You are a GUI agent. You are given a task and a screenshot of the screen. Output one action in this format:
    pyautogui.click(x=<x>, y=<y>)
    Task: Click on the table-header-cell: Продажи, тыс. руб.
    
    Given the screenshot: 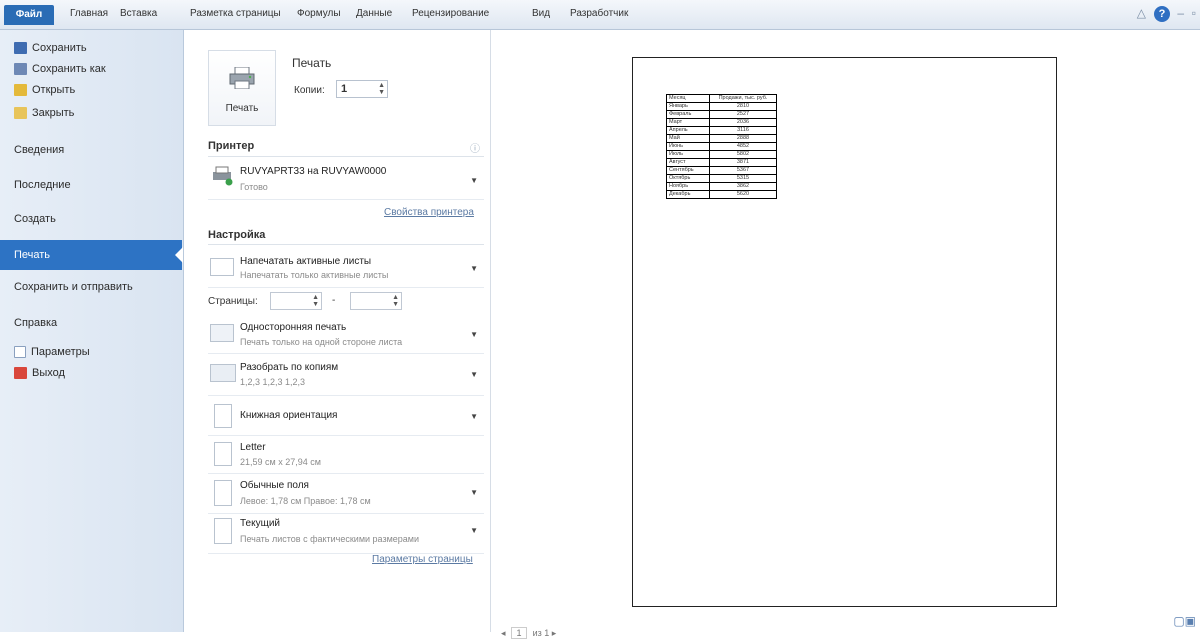 What is the action you would take?
    pyautogui.click(x=743, y=98)
    